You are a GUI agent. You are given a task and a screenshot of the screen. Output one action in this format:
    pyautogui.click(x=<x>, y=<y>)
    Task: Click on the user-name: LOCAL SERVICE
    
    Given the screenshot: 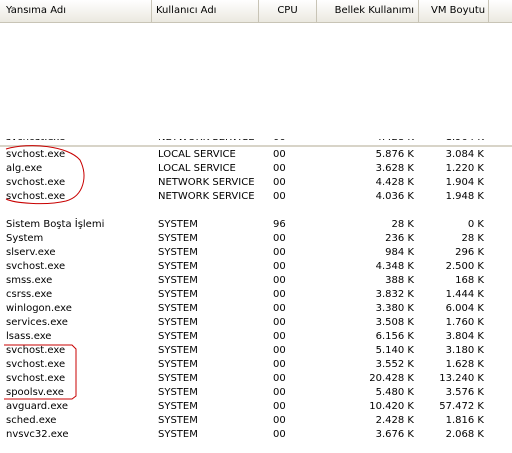 What is the action you would take?
    pyautogui.click(x=197, y=168)
    